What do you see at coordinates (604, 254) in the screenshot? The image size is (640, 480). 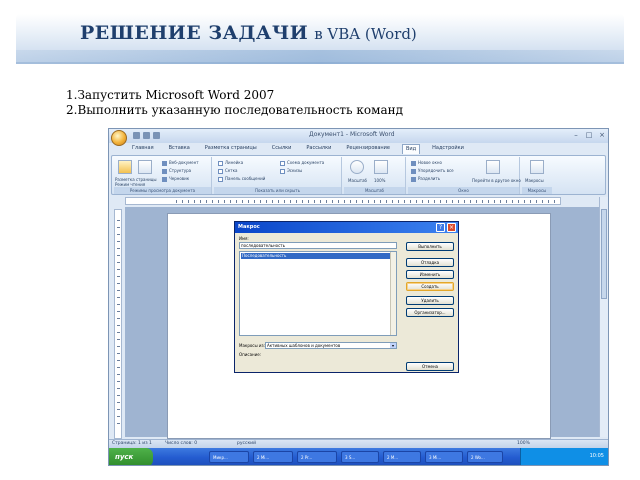 I see `scrollbar-thumb` at bounding box center [604, 254].